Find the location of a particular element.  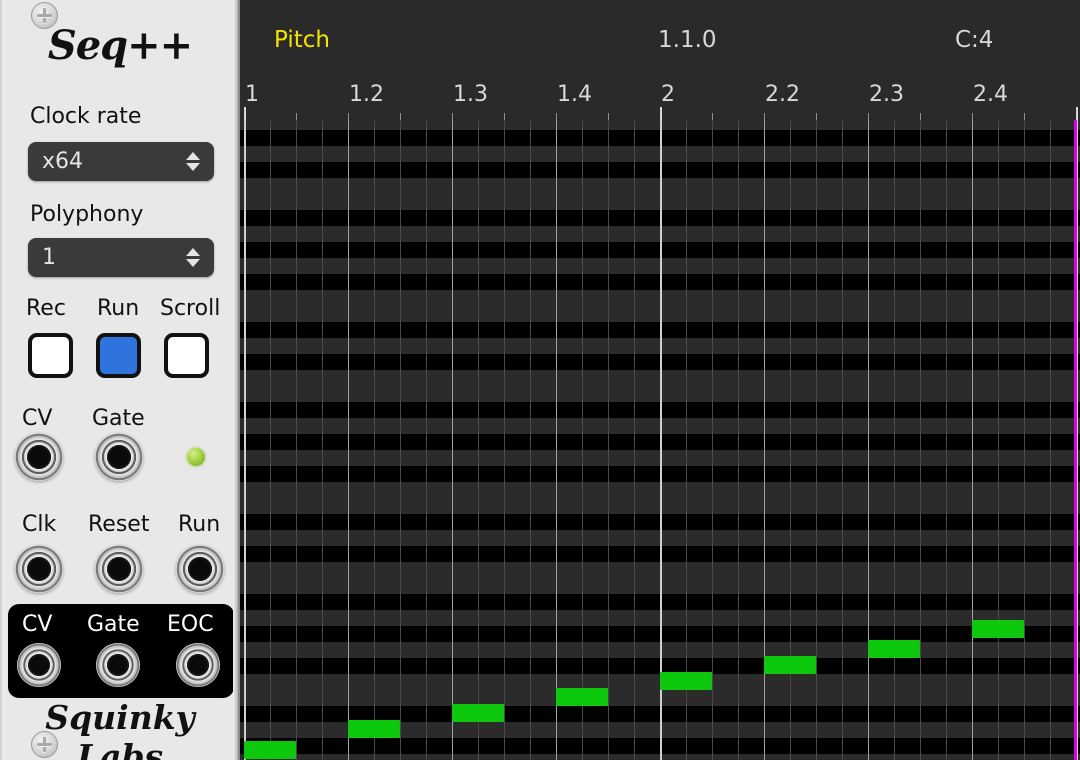

cv-expansion-jack is located at coordinates (39, 665).